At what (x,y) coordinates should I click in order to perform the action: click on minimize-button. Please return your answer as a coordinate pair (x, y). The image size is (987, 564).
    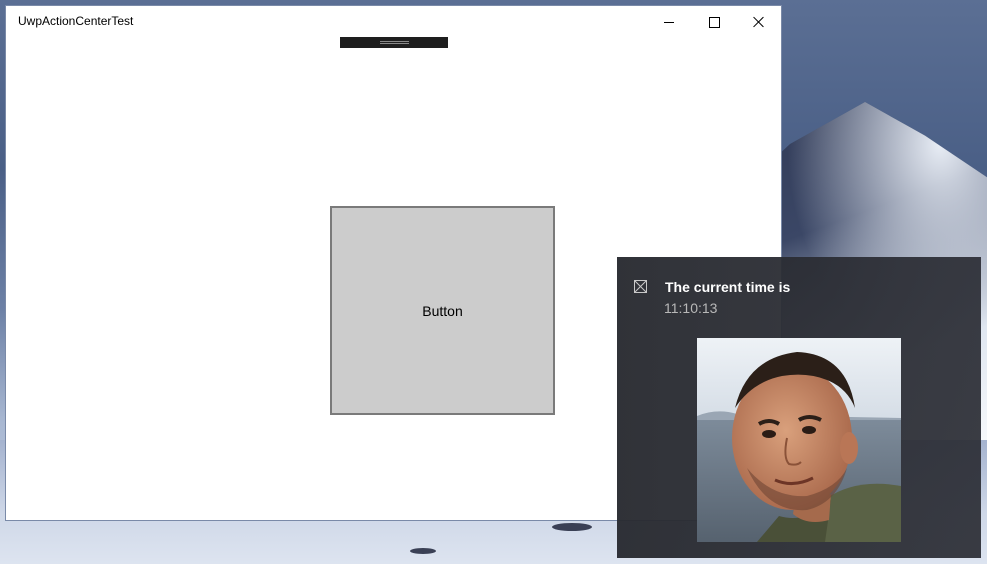
    Looking at the image, I should click on (669, 22).